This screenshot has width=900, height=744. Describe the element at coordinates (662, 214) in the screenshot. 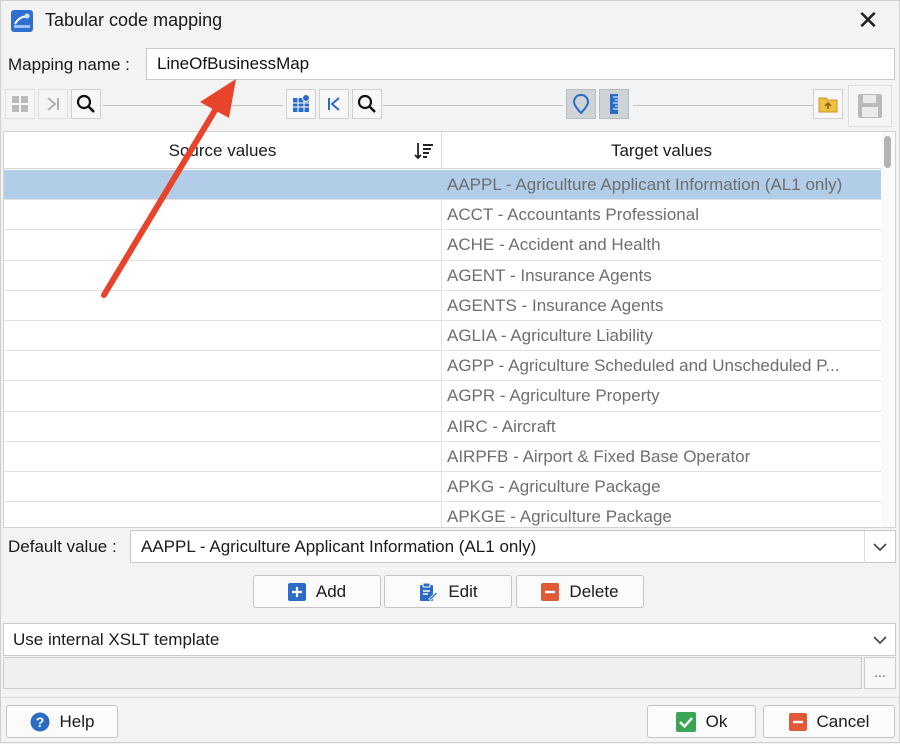

I see `target-value-cell: ACCT - Accountants Professional` at that location.